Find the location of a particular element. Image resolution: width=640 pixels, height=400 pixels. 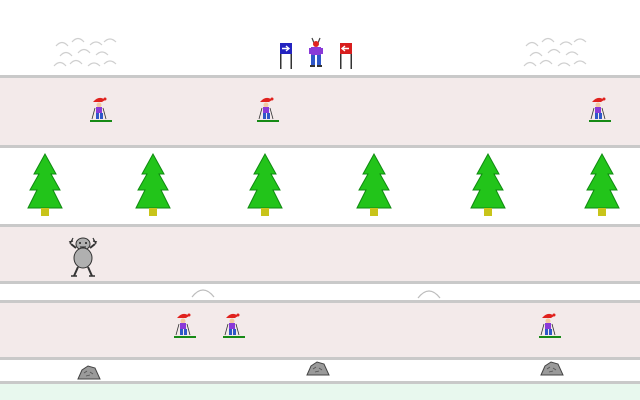

player-skier-icon is located at coordinates (316, 52).